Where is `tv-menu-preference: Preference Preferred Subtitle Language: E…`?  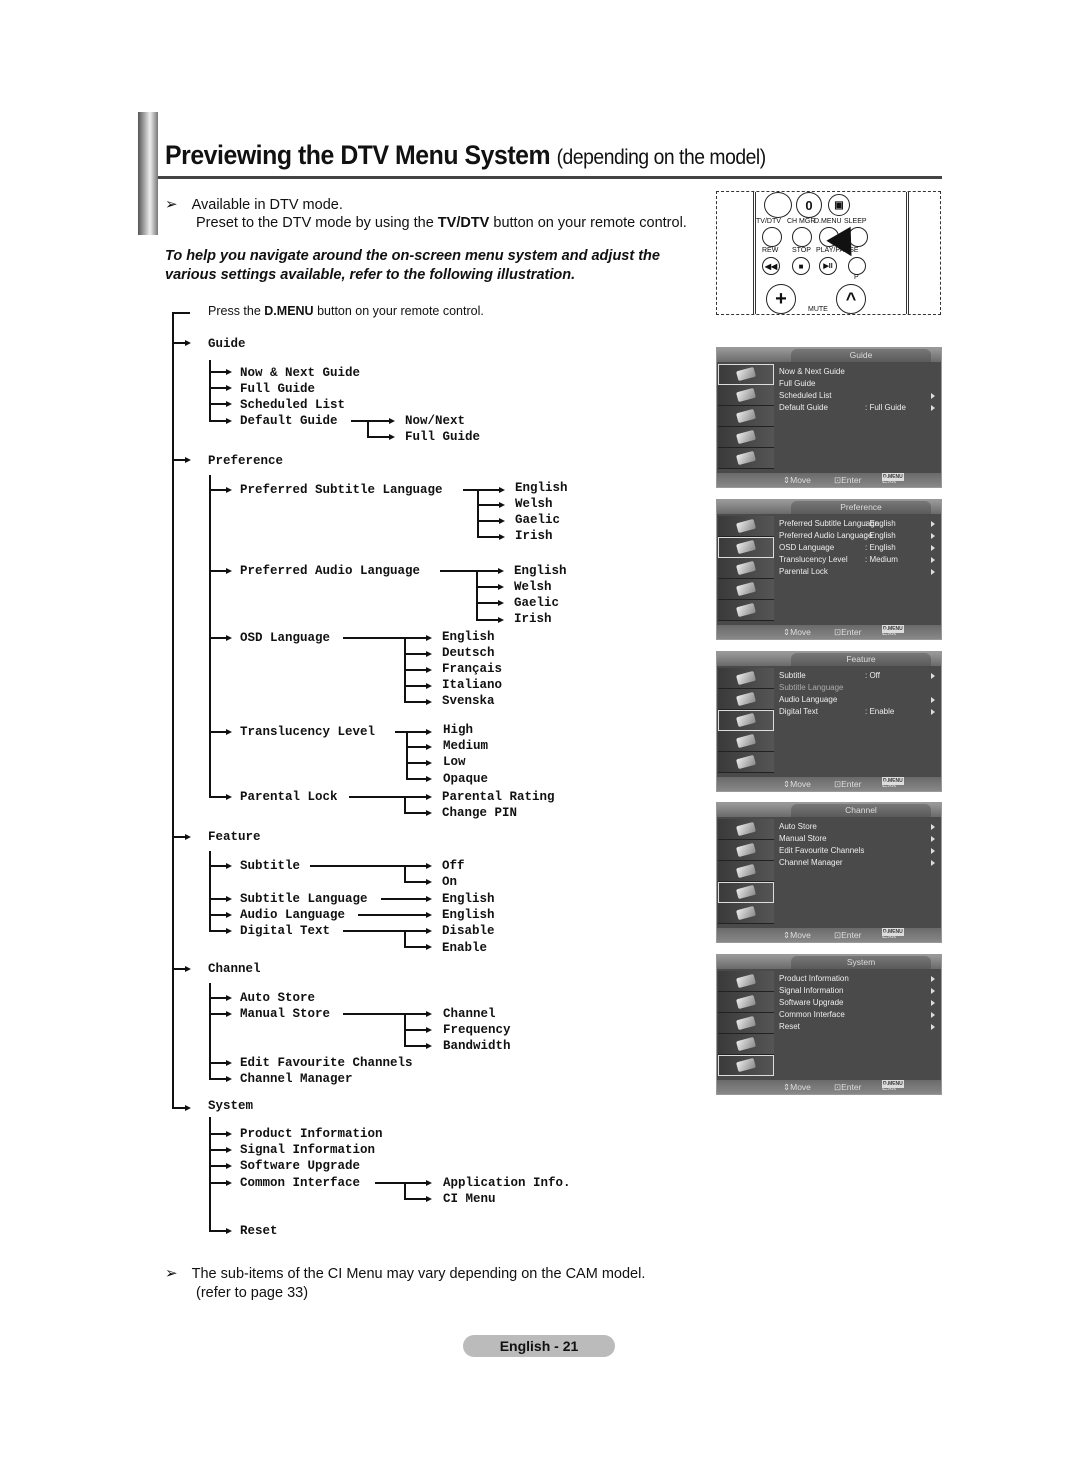 tv-menu-preference: Preference Preferred Subtitle Language: E… is located at coordinates (829, 569).